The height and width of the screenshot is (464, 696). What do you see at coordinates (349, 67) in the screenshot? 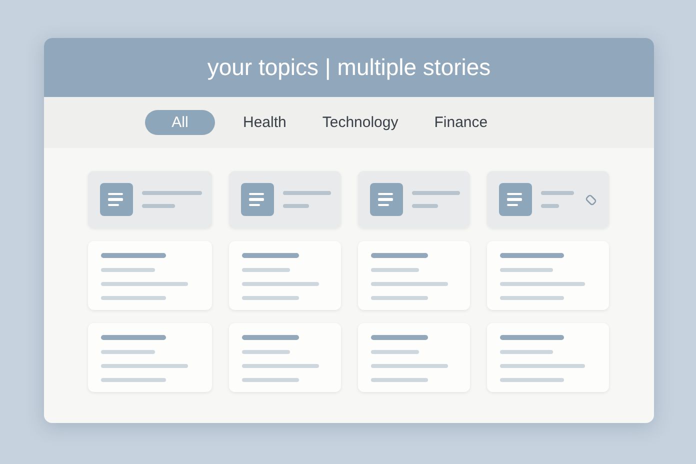
I see `window-title: your topics | multiple stories` at bounding box center [349, 67].